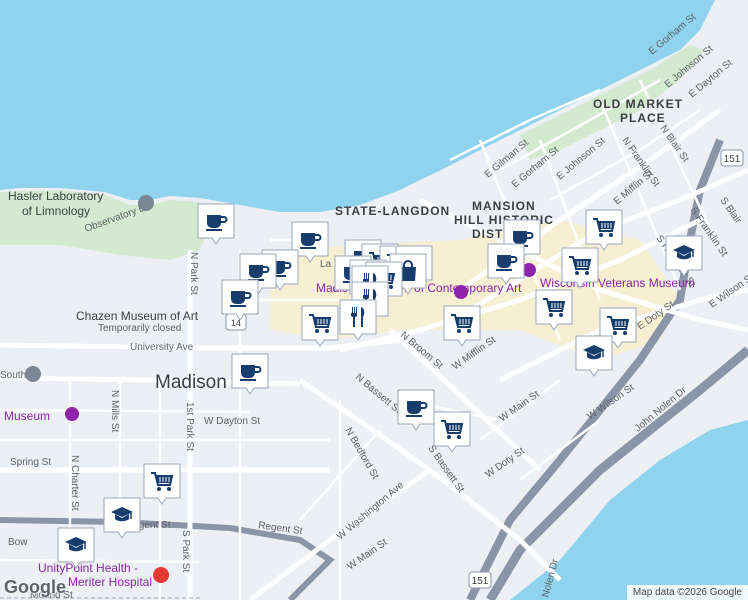 The width and height of the screenshot is (748, 600). What do you see at coordinates (114, 411) in the screenshot?
I see `street-n-mills: N Mills St` at bounding box center [114, 411].